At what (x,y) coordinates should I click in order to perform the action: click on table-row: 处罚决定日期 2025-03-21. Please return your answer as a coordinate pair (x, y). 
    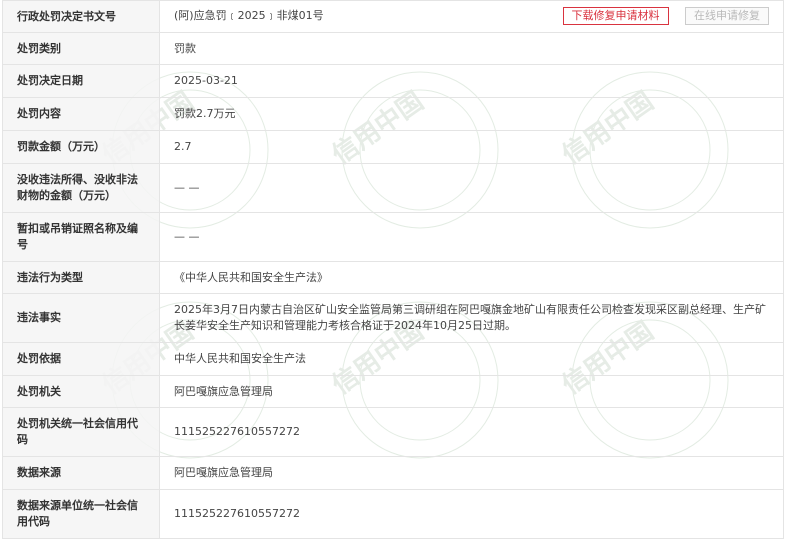
    Looking at the image, I should click on (393, 81).